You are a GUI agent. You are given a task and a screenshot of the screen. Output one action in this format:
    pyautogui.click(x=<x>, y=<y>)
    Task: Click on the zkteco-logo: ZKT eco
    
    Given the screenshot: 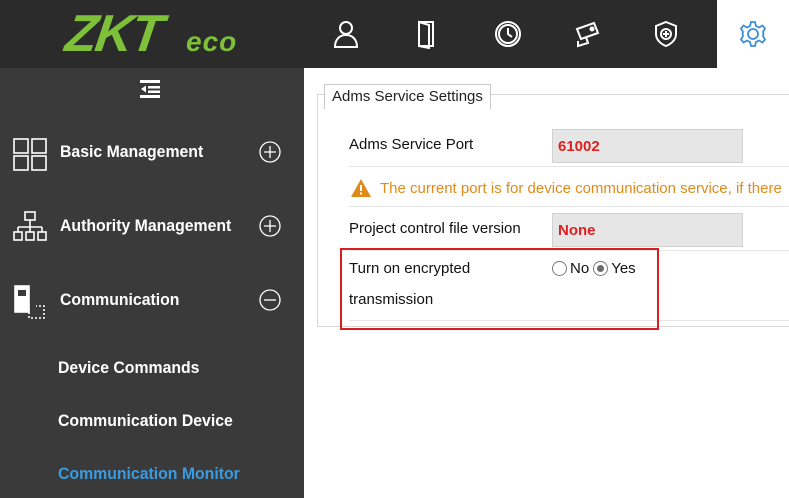 What is the action you would take?
    pyautogui.click(x=159, y=34)
    